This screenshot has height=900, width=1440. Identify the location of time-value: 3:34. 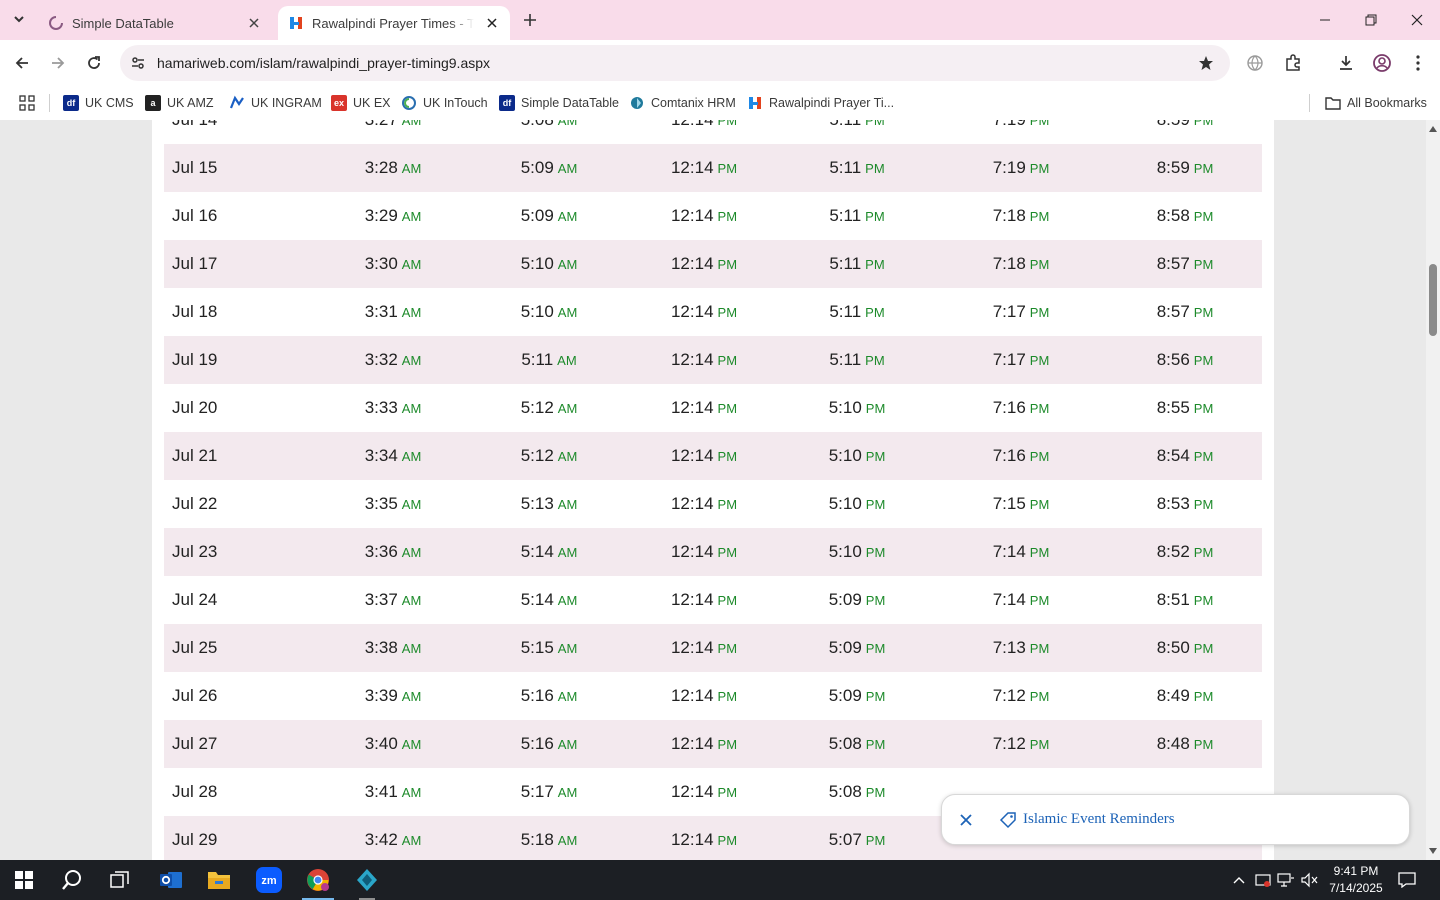
(381, 455).